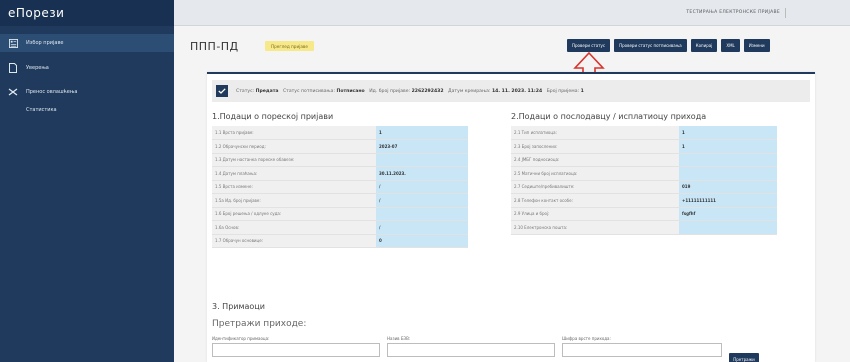  I want to click on sidebar-item-certificates: Уверења, so click(87, 68).